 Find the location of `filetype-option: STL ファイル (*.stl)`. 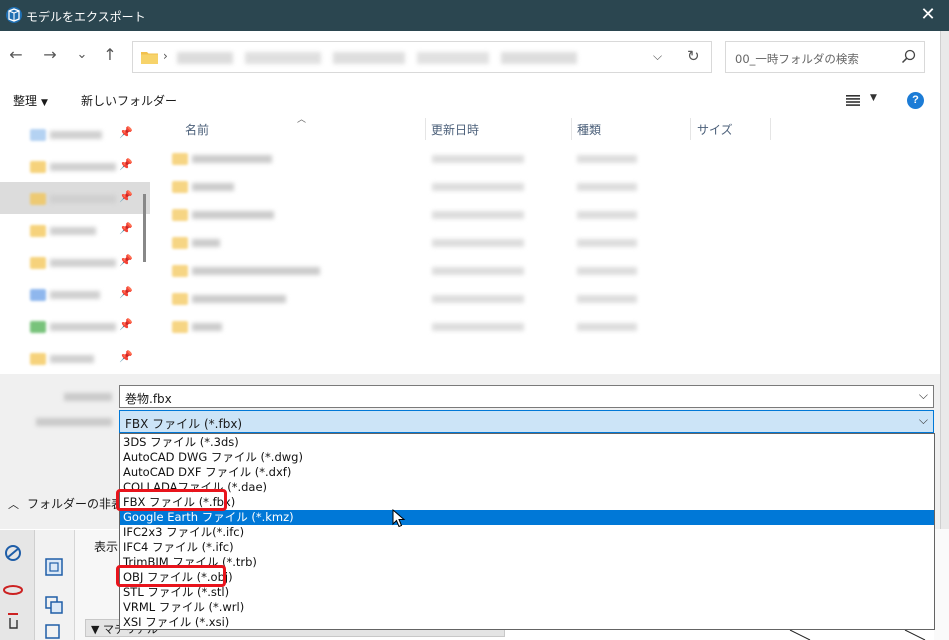

filetype-option: STL ファイル (*.stl) is located at coordinates (527, 592).